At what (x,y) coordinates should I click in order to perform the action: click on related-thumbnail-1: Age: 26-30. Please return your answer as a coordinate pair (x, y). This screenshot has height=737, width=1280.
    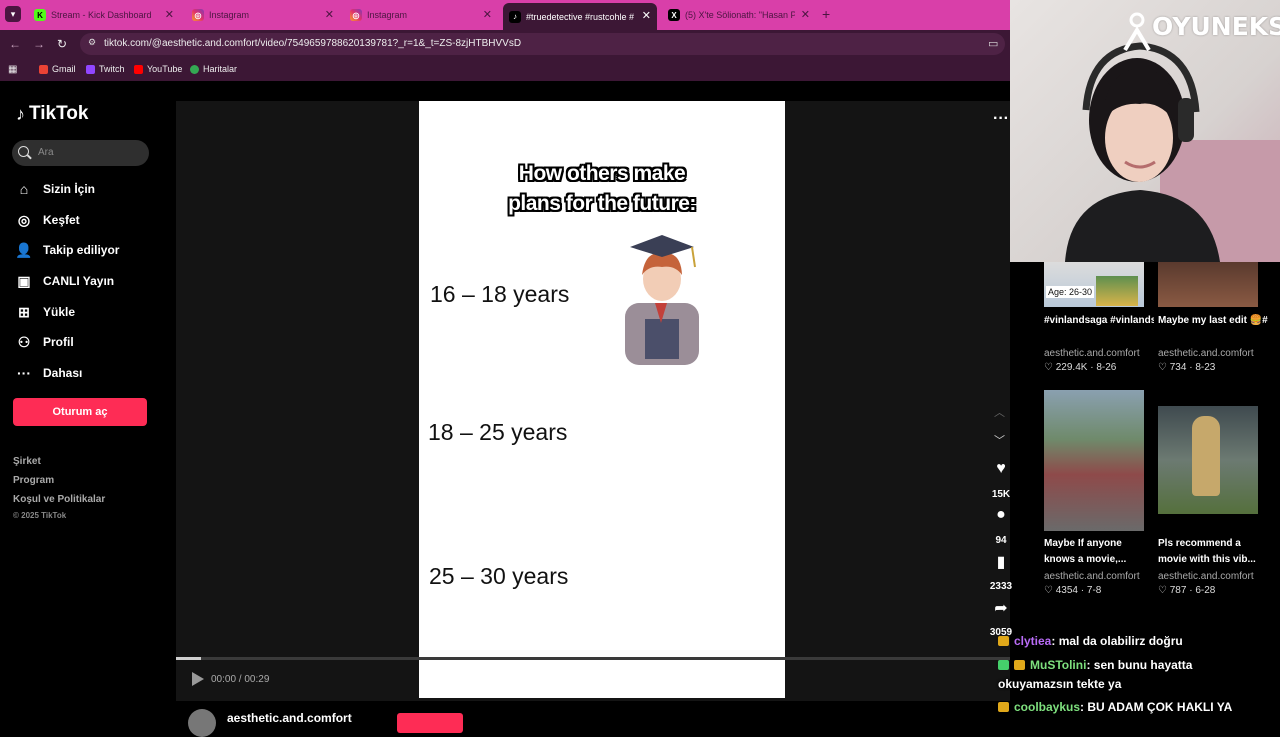
    Looking at the image, I should click on (1094, 284).